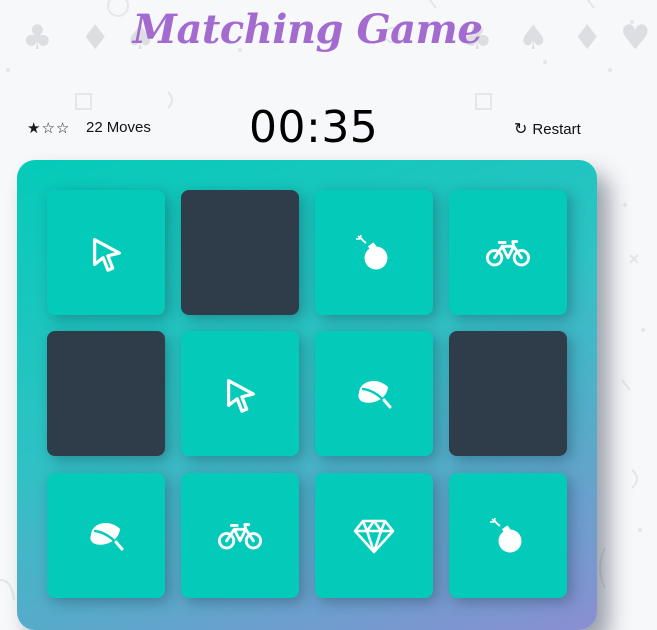 The width and height of the screenshot is (657, 630). I want to click on diamond-icon, so click(374, 536).